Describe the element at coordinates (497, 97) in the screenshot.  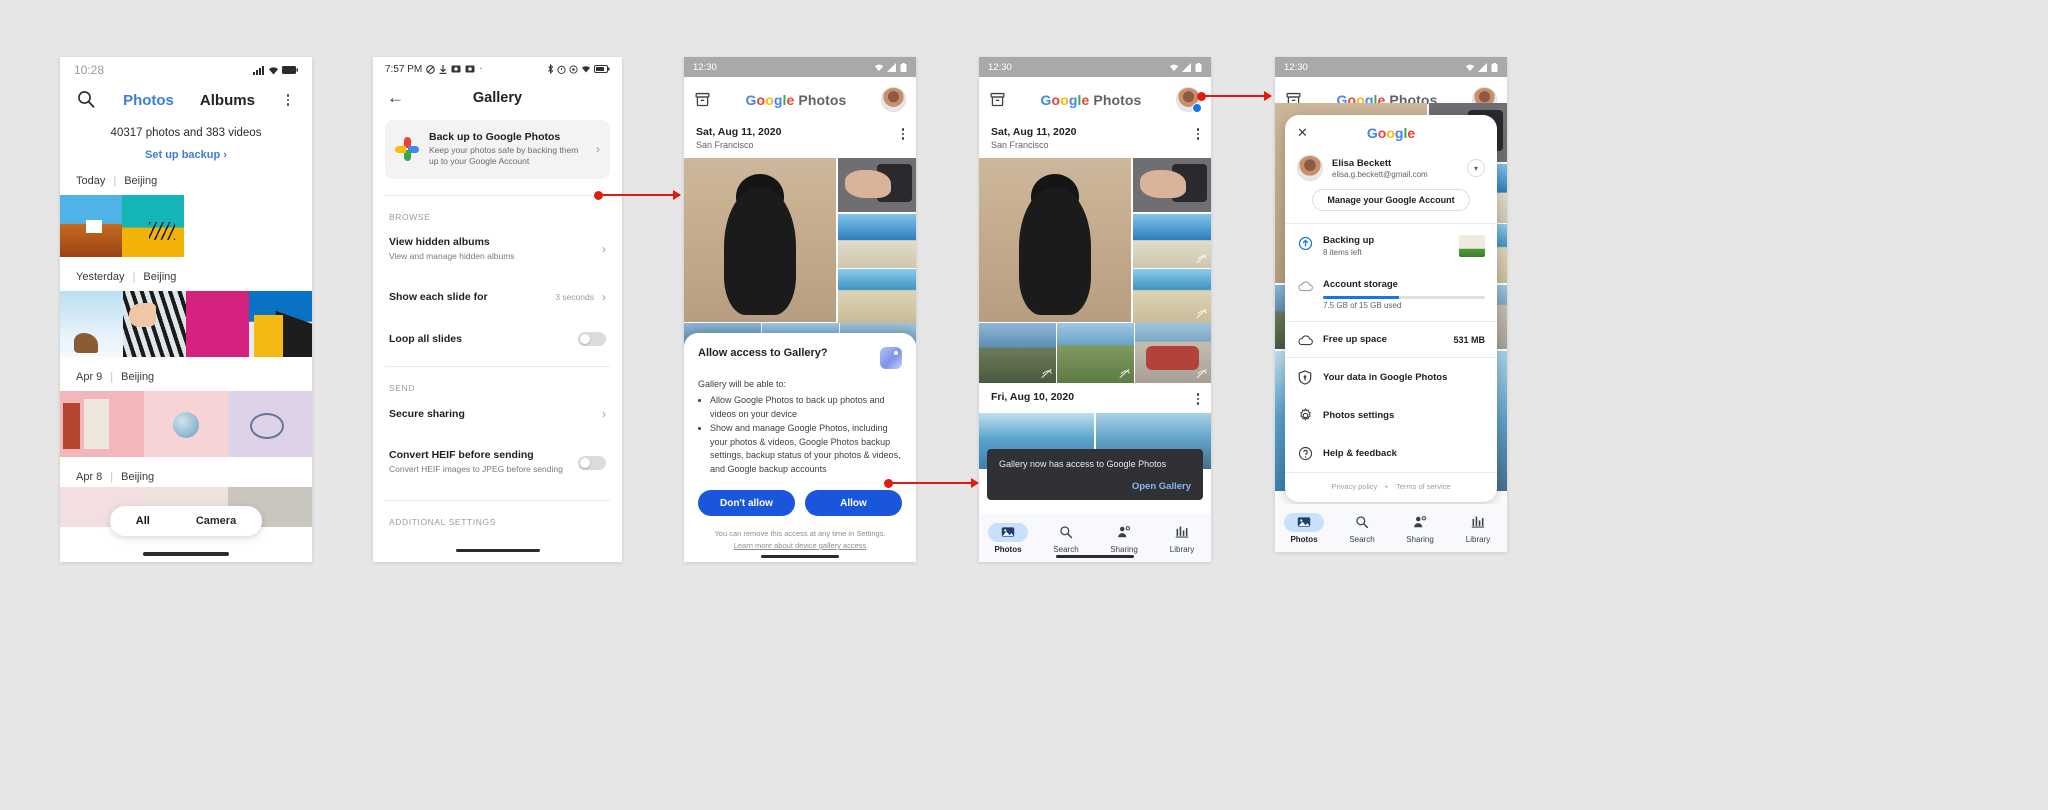
I see `page-title: Gallery` at that location.